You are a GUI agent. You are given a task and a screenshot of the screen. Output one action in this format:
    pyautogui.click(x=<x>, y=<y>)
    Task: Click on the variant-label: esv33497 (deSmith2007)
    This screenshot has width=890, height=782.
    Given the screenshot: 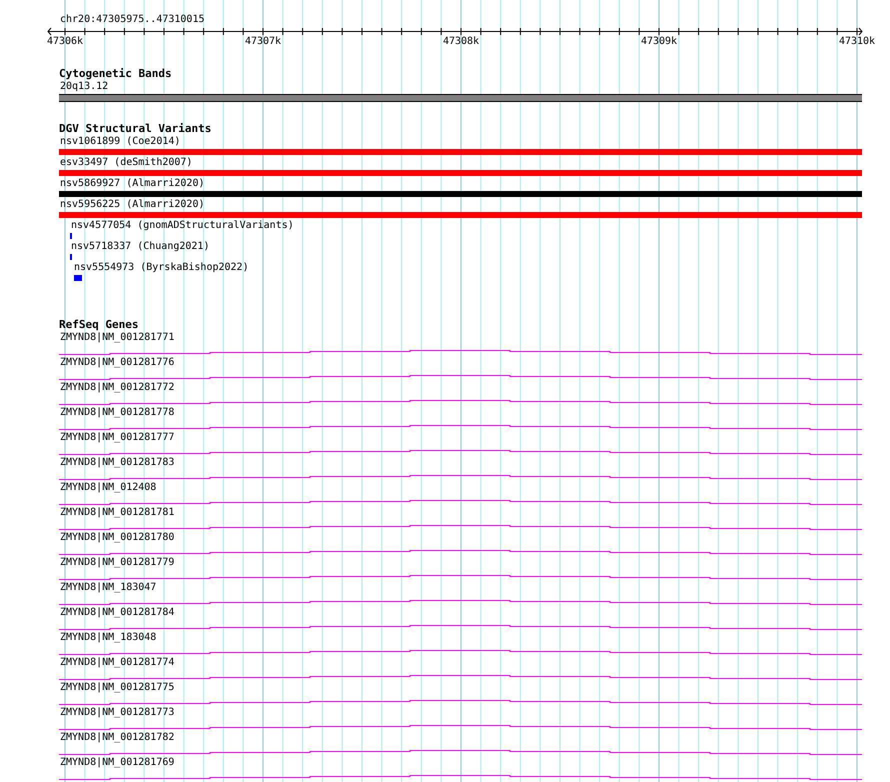 What is the action you would take?
    pyautogui.click(x=125, y=162)
    